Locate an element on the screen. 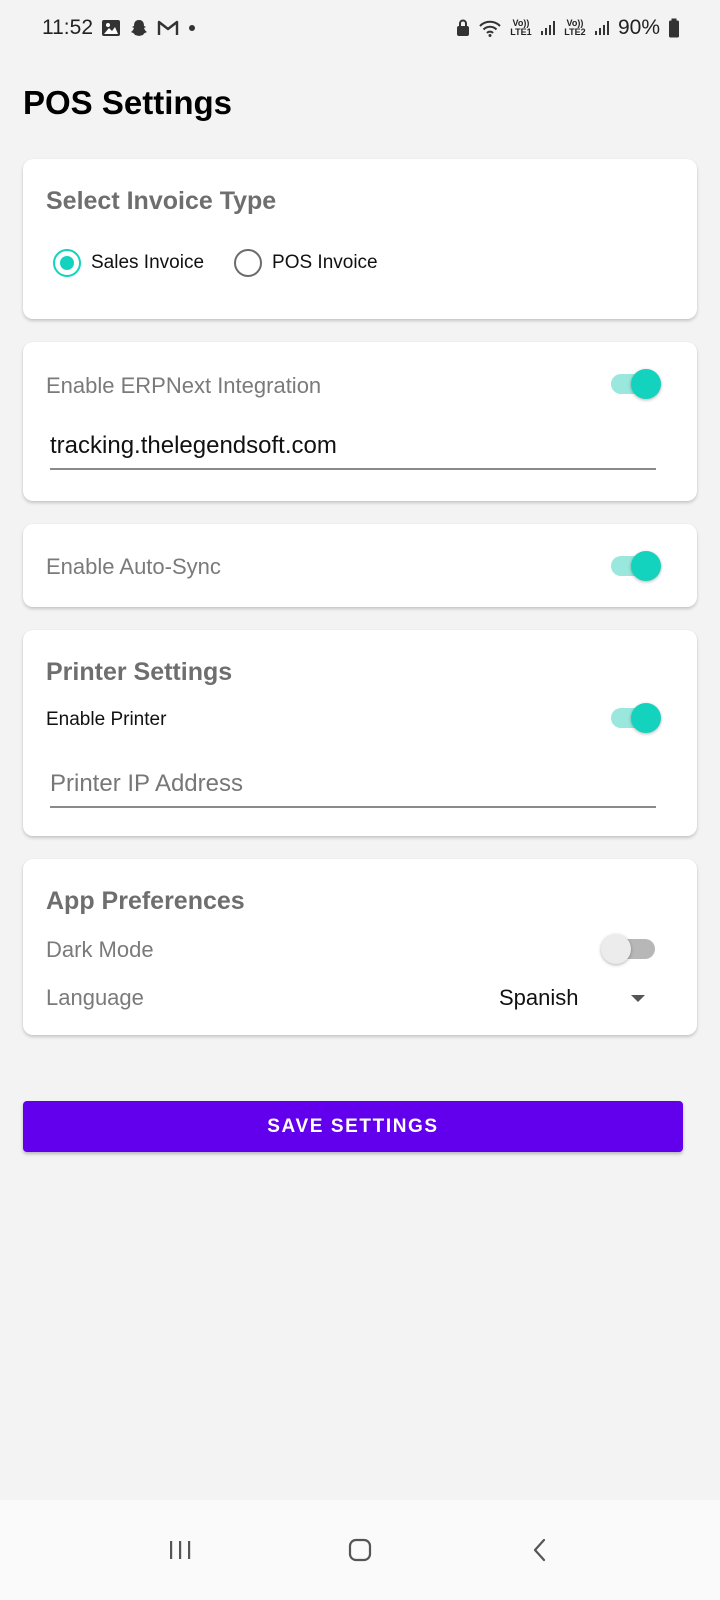 Image resolution: width=720 pixels, height=1600 pixels. invoice-type-heading: Select Invoice Type is located at coordinates (161, 201).